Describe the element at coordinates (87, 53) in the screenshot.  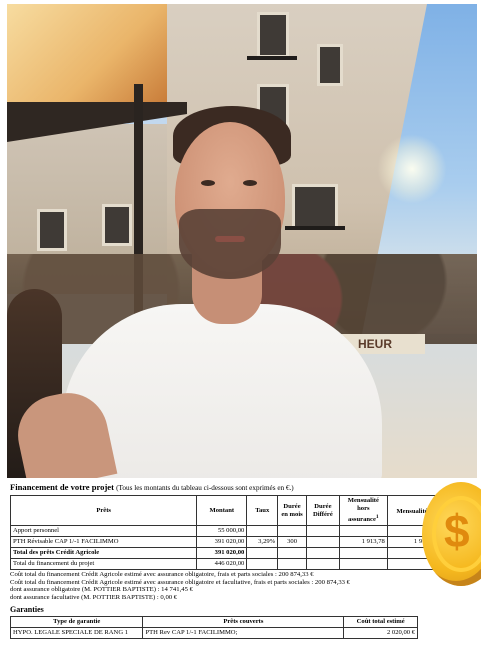
I see `awning` at that location.